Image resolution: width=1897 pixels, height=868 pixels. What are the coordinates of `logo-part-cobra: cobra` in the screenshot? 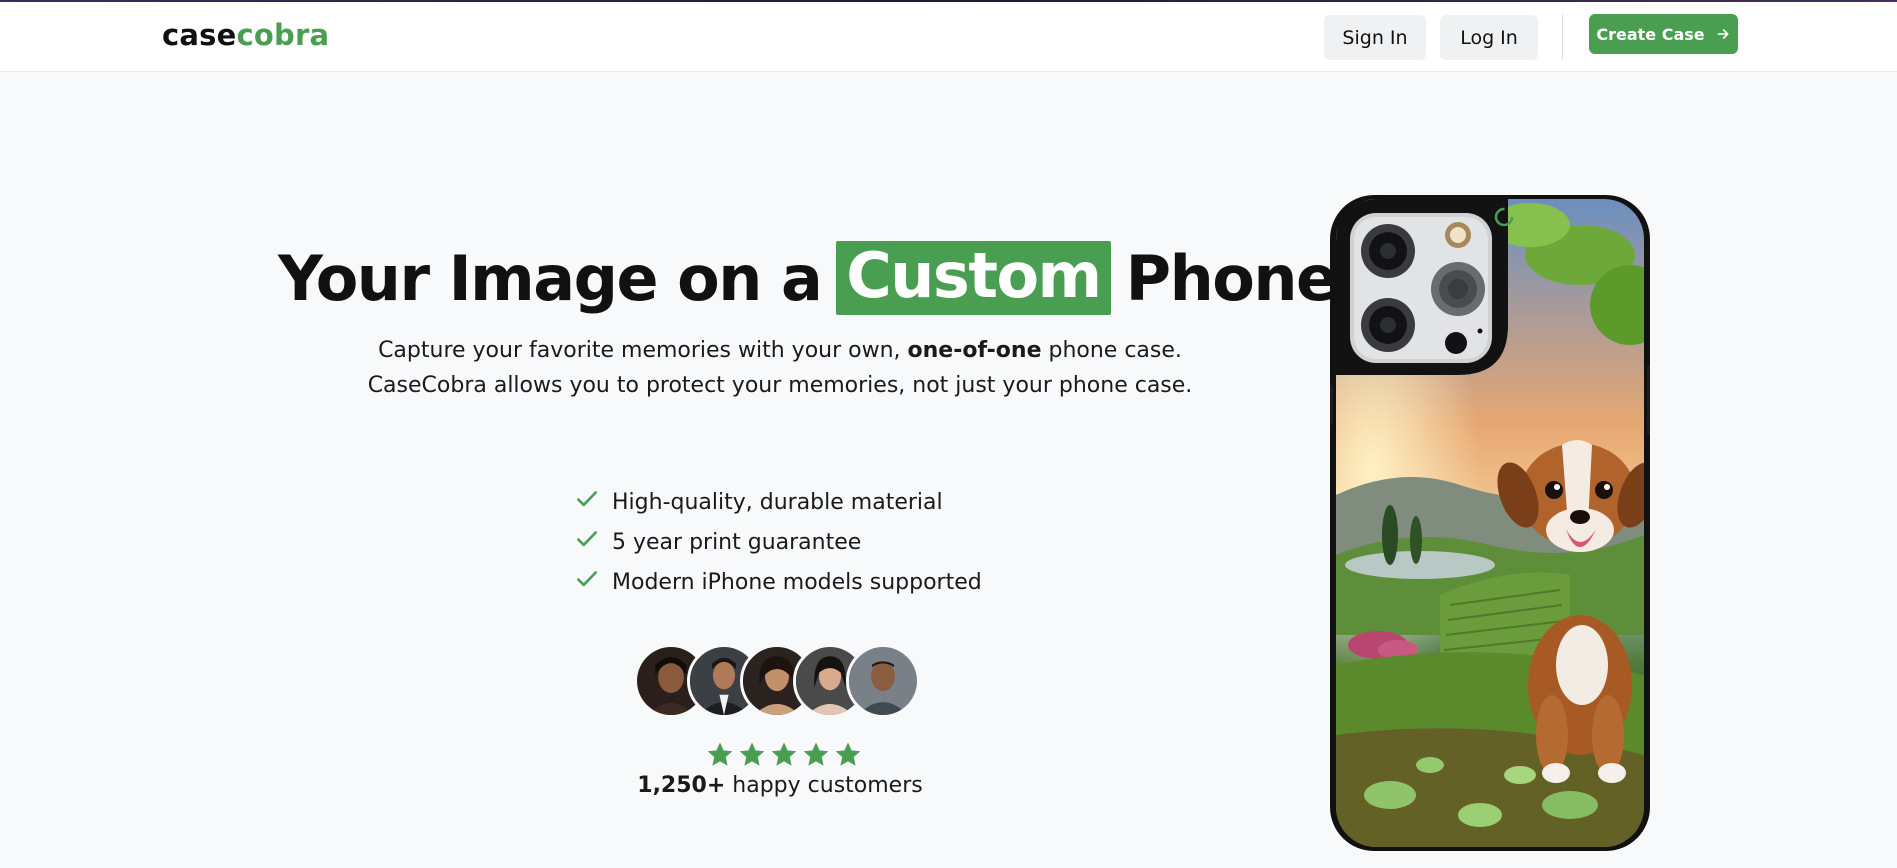 It's located at (283, 35).